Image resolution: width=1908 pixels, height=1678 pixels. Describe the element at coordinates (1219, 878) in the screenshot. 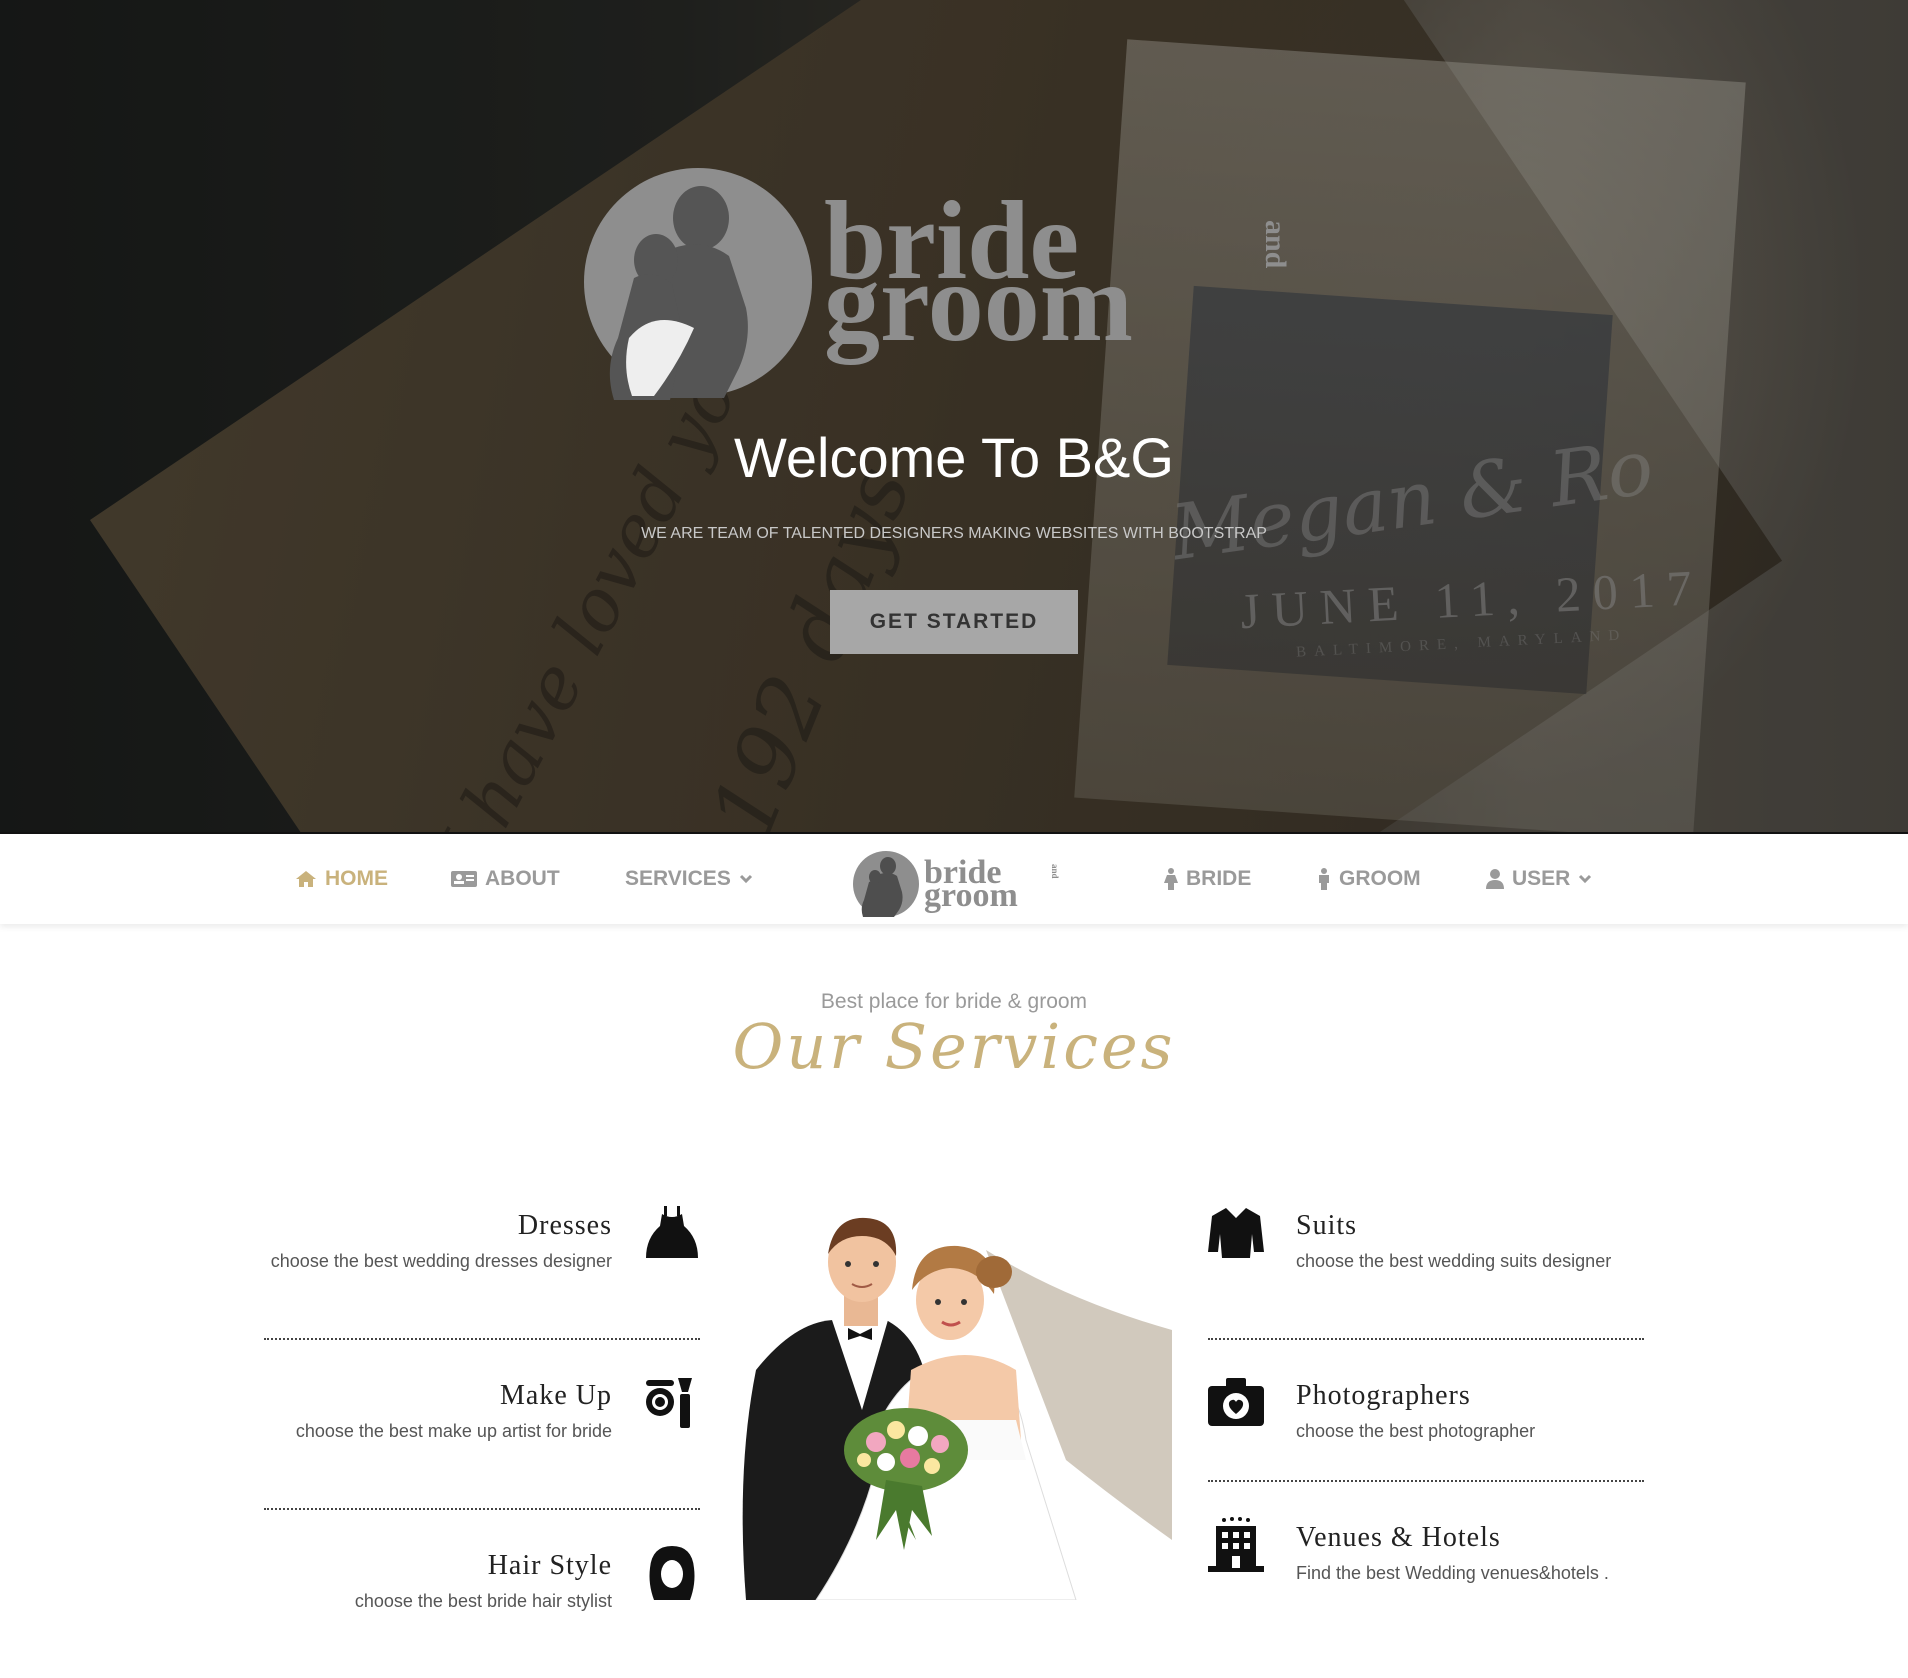

I see `nav-bride-label: BRIDE` at that location.